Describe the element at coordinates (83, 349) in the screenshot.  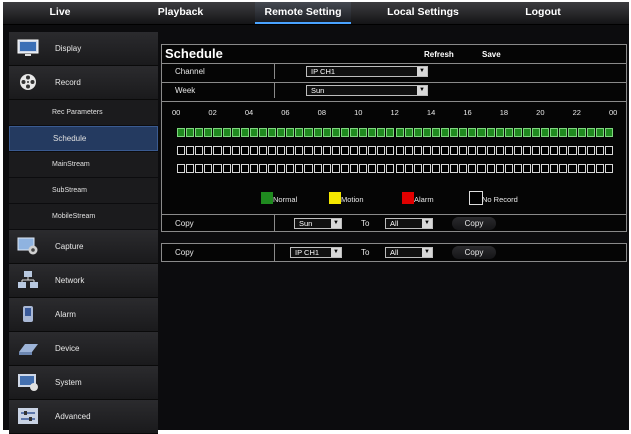
I see `sidebar-item-device: Device` at that location.